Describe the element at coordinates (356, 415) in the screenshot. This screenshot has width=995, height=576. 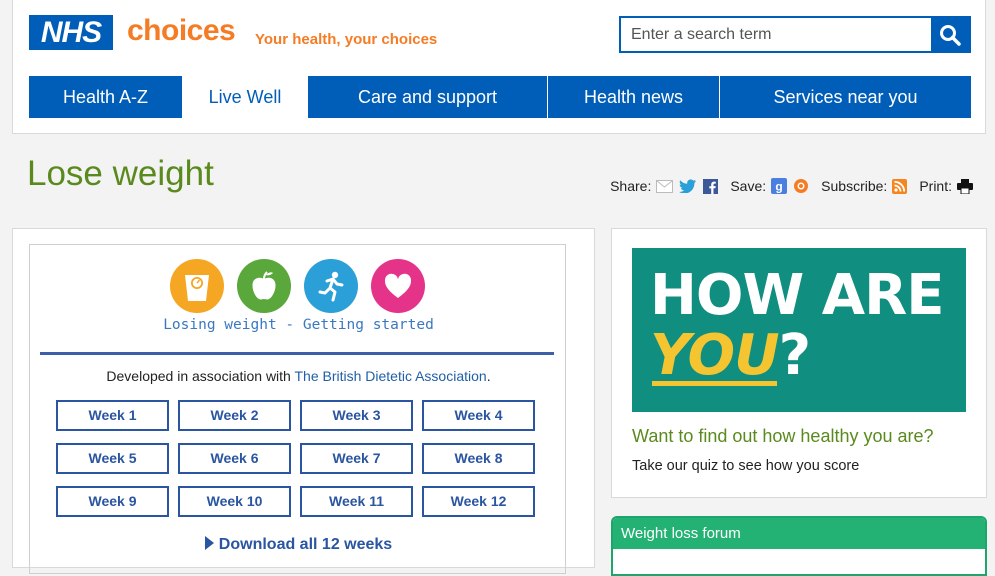
I see `week-3-button: Week 3` at that location.